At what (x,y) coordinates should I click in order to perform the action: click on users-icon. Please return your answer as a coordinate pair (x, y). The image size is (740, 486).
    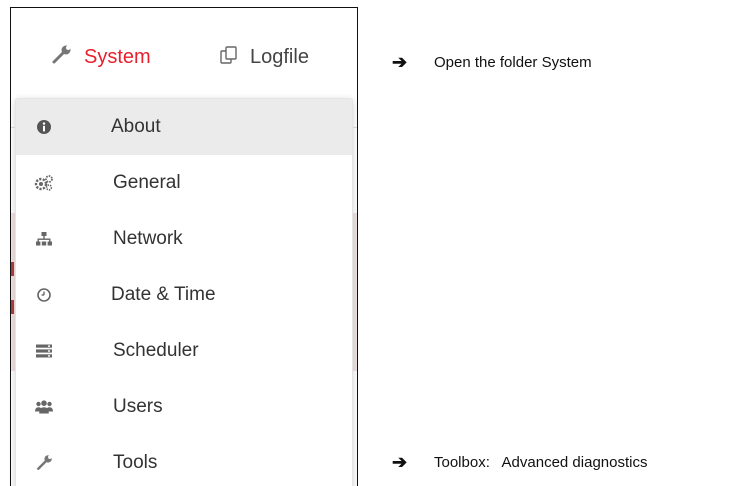
    Looking at the image, I should click on (44, 407).